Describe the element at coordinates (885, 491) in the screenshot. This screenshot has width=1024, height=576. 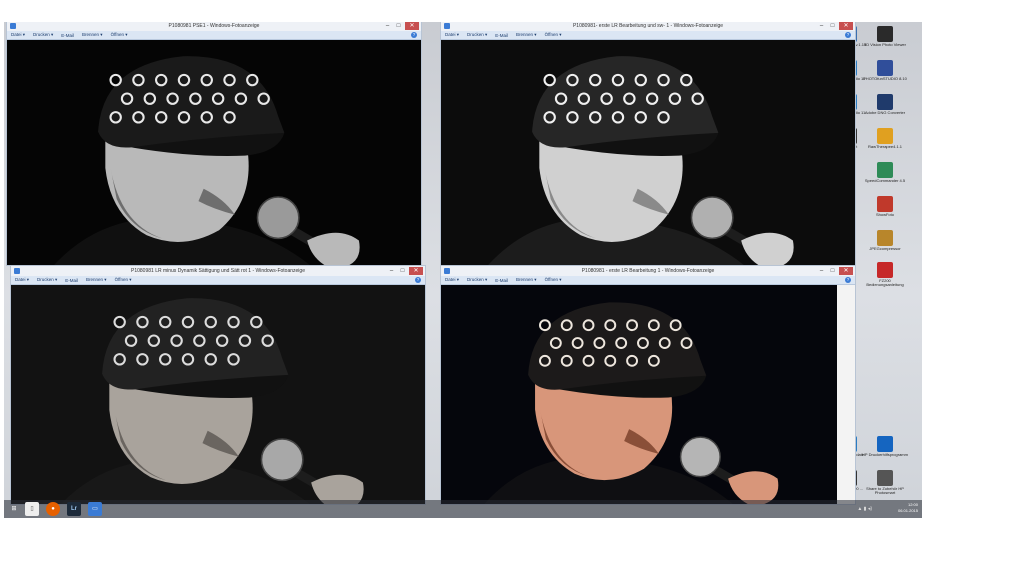
I see `shortcut-label: Share to Zubehör HP Photosmart` at that location.